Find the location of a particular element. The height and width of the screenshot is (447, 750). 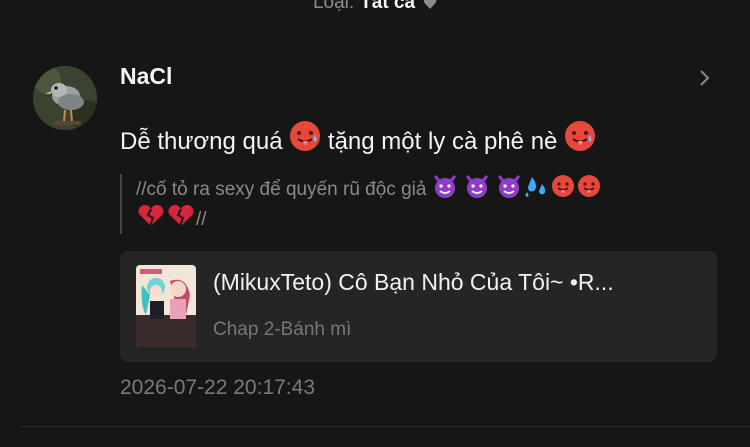

username: NaCl is located at coordinates (146, 76).